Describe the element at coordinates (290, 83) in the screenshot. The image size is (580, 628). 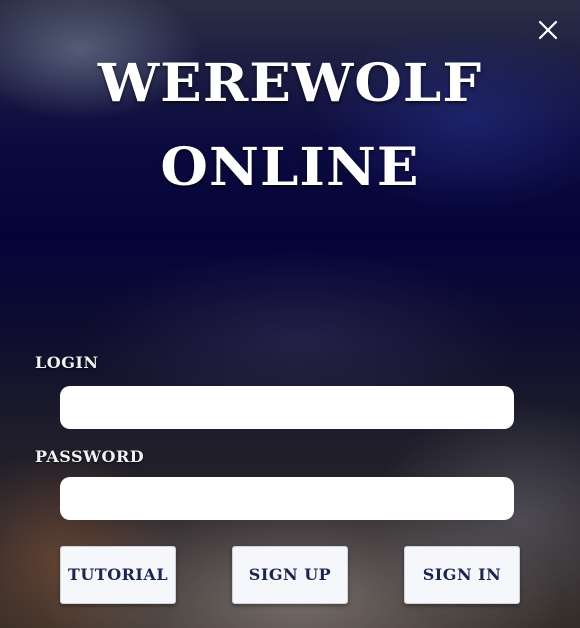
I see `game-title-line-1: WEREWOLF` at that location.